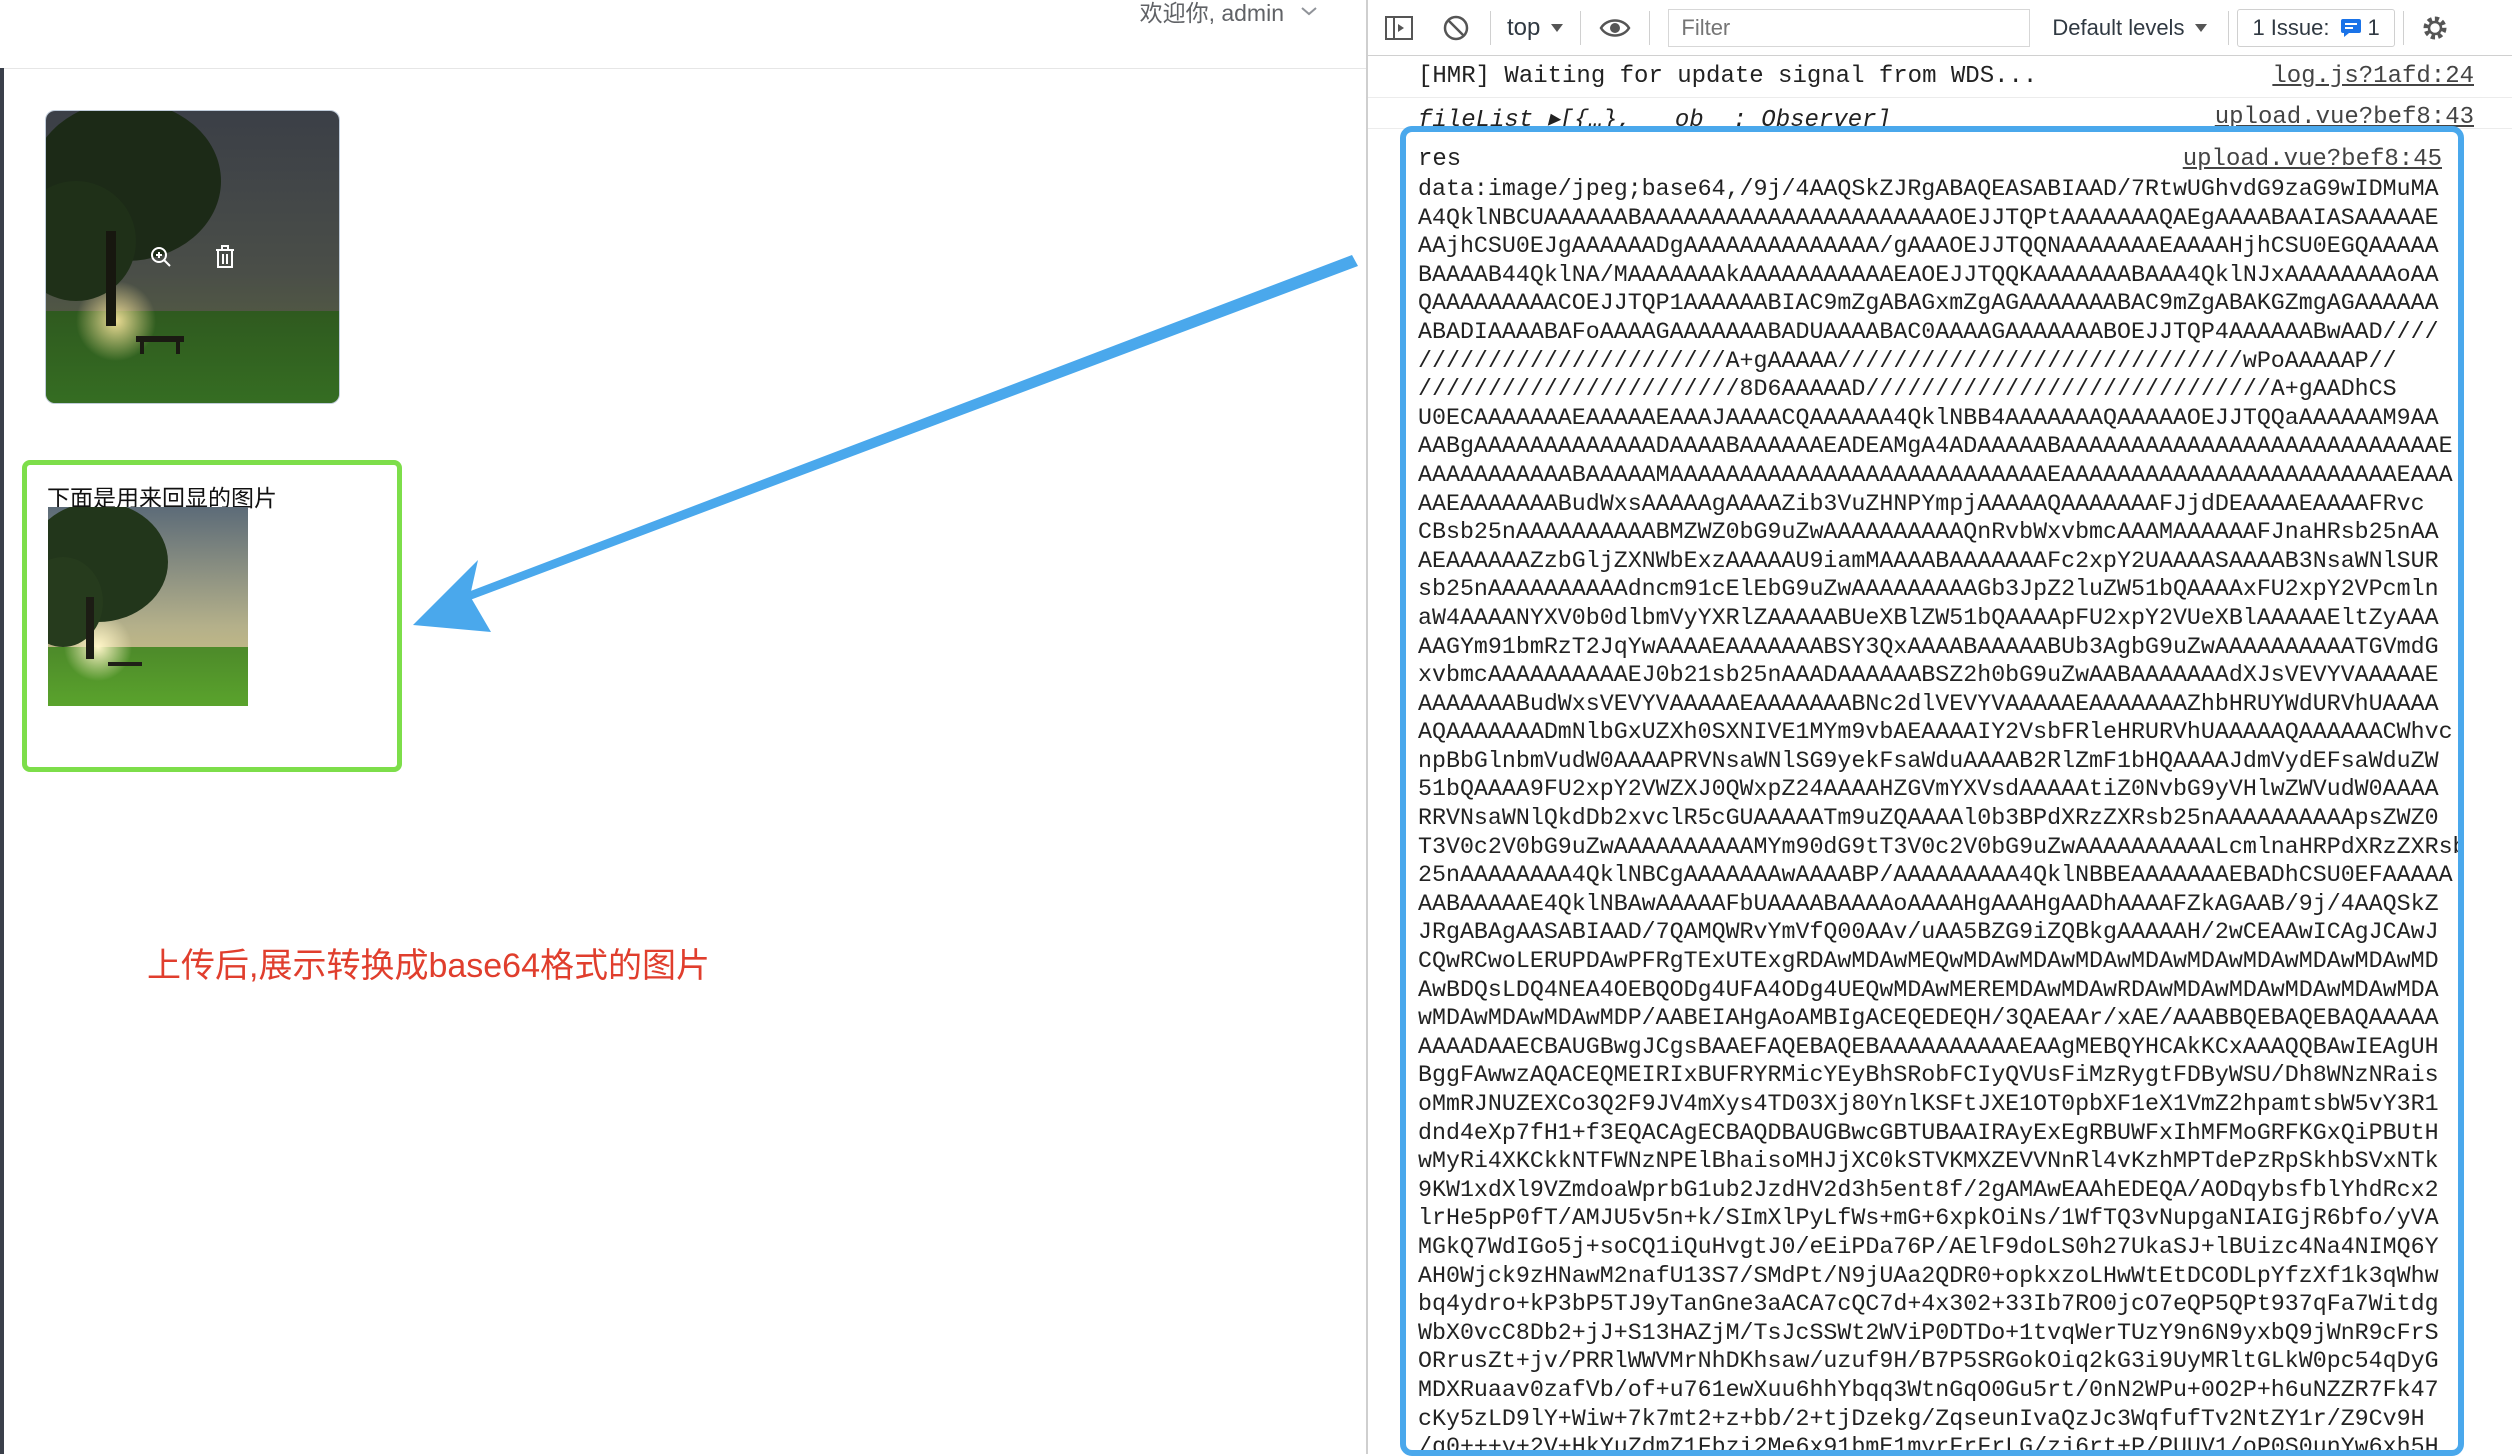 The height and width of the screenshot is (1456, 2512). I want to click on upload-actions, so click(192, 257).